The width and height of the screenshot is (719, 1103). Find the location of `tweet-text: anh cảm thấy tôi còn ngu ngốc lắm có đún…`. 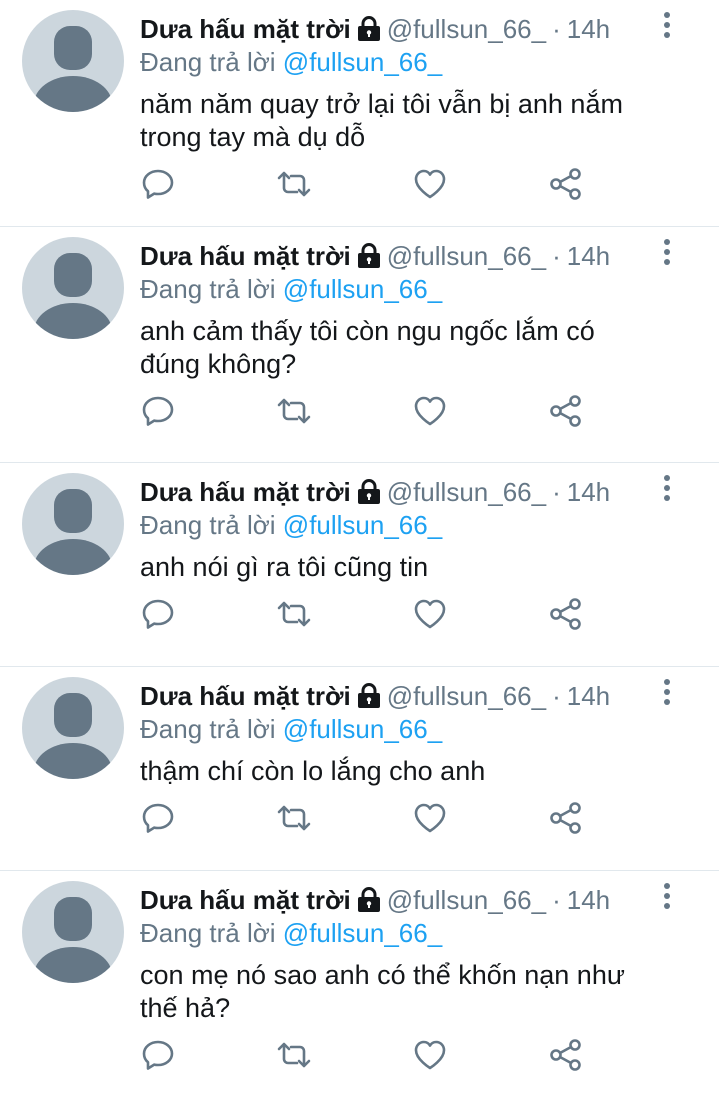

tweet-text: anh cảm thấy tôi còn ngu ngốc lắm có đún… is located at coordinates (367, 347).